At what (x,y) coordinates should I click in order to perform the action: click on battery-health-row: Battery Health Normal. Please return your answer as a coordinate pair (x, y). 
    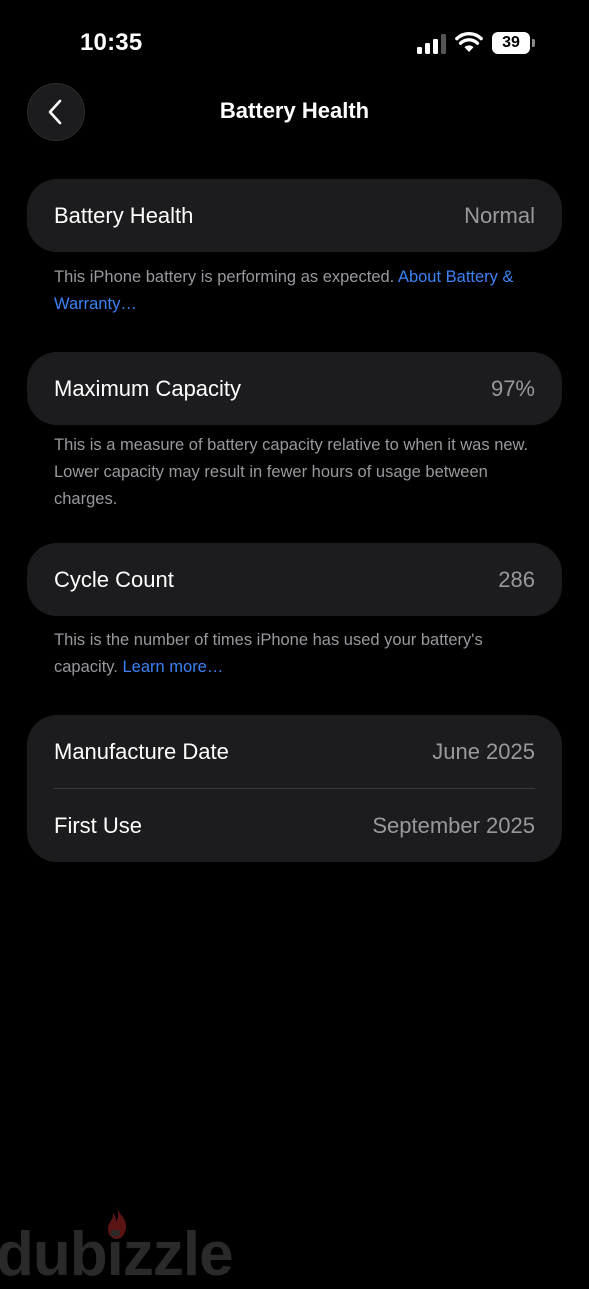
    Looking at the image, I should click on (294, 215).